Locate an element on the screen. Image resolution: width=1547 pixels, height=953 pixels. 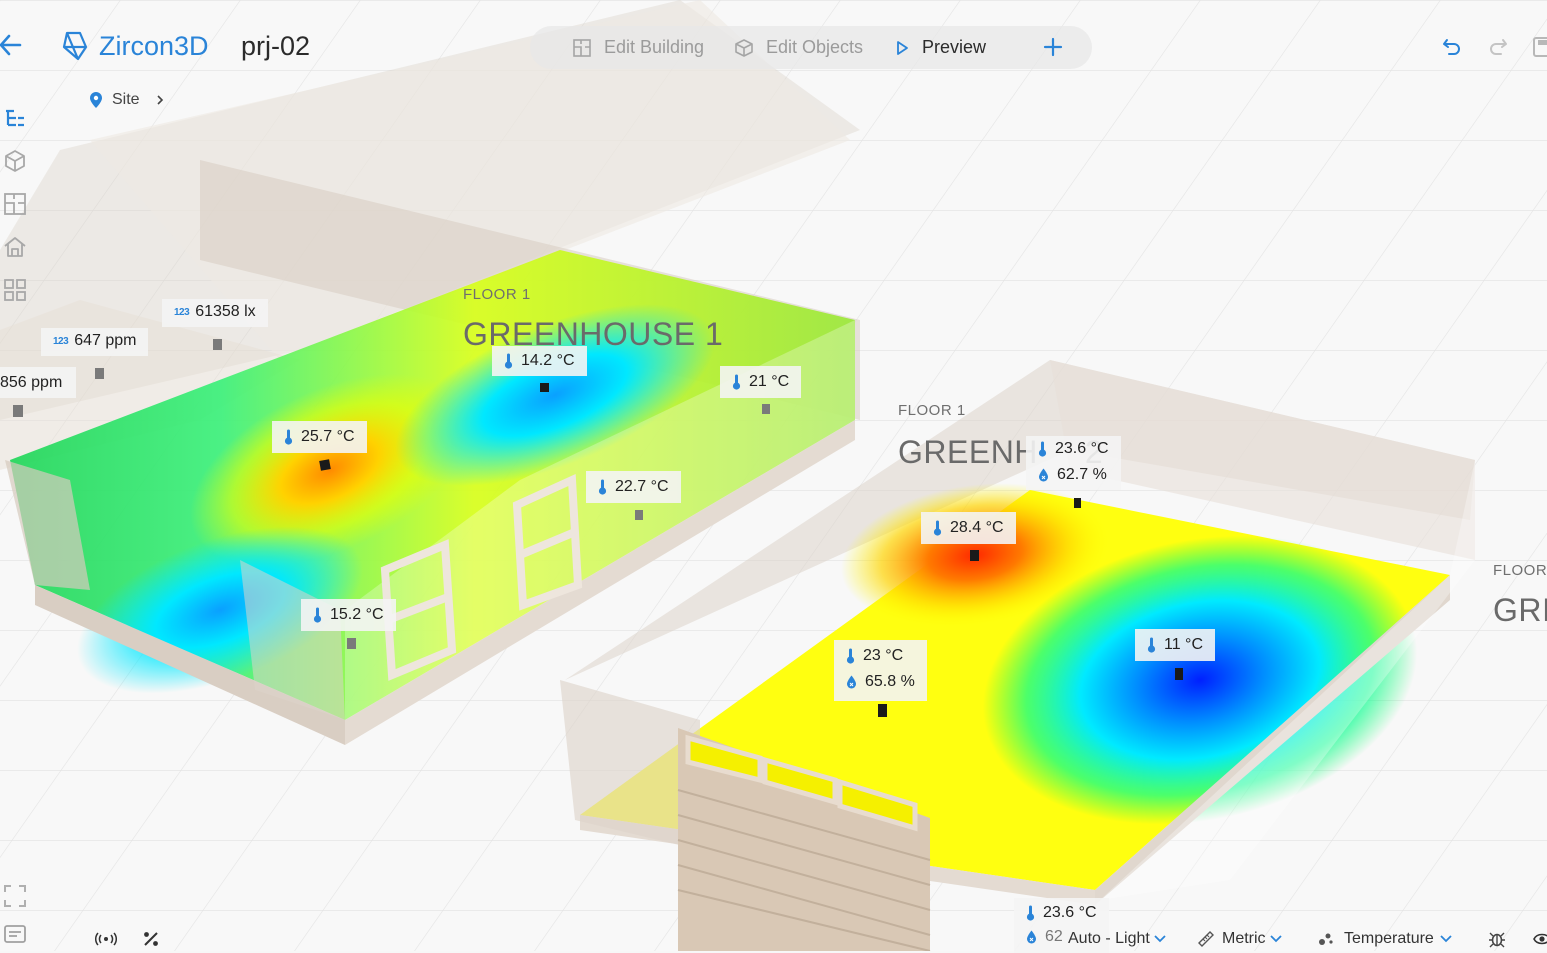
room-3-floor: FLOOR is located at coordinates (1520, 570).